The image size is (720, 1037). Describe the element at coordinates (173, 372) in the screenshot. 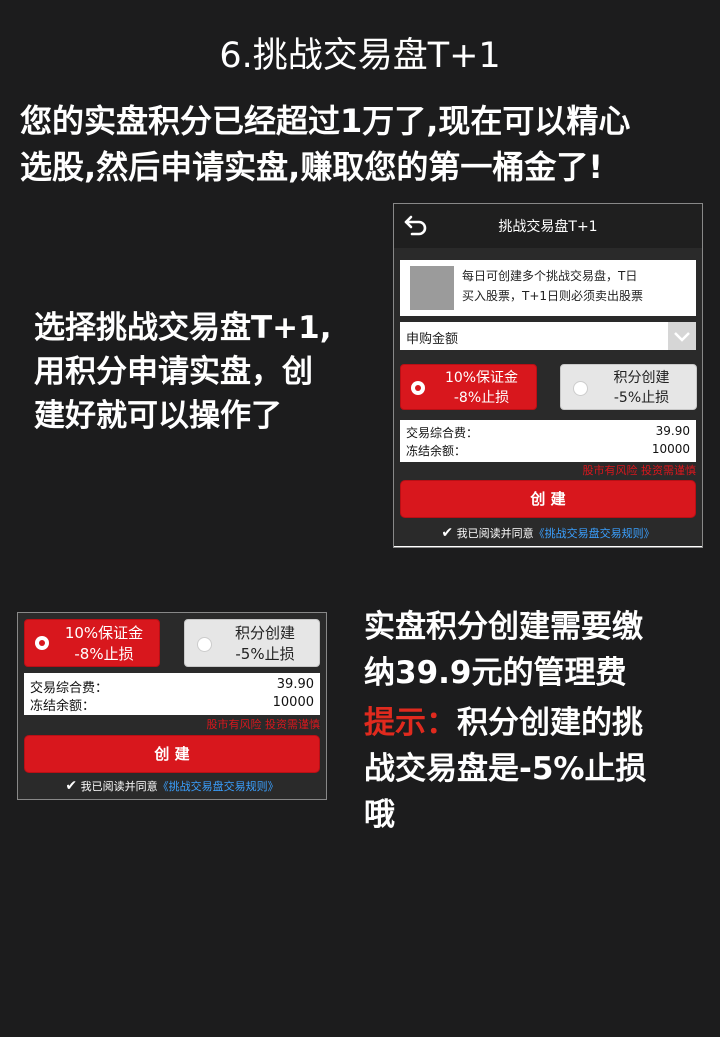

I see `desc1-line-2: 用积分申请实盘，创` at that location.